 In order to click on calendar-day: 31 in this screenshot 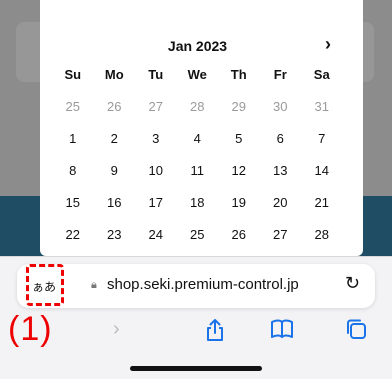, I will do `click(322, 106)`.